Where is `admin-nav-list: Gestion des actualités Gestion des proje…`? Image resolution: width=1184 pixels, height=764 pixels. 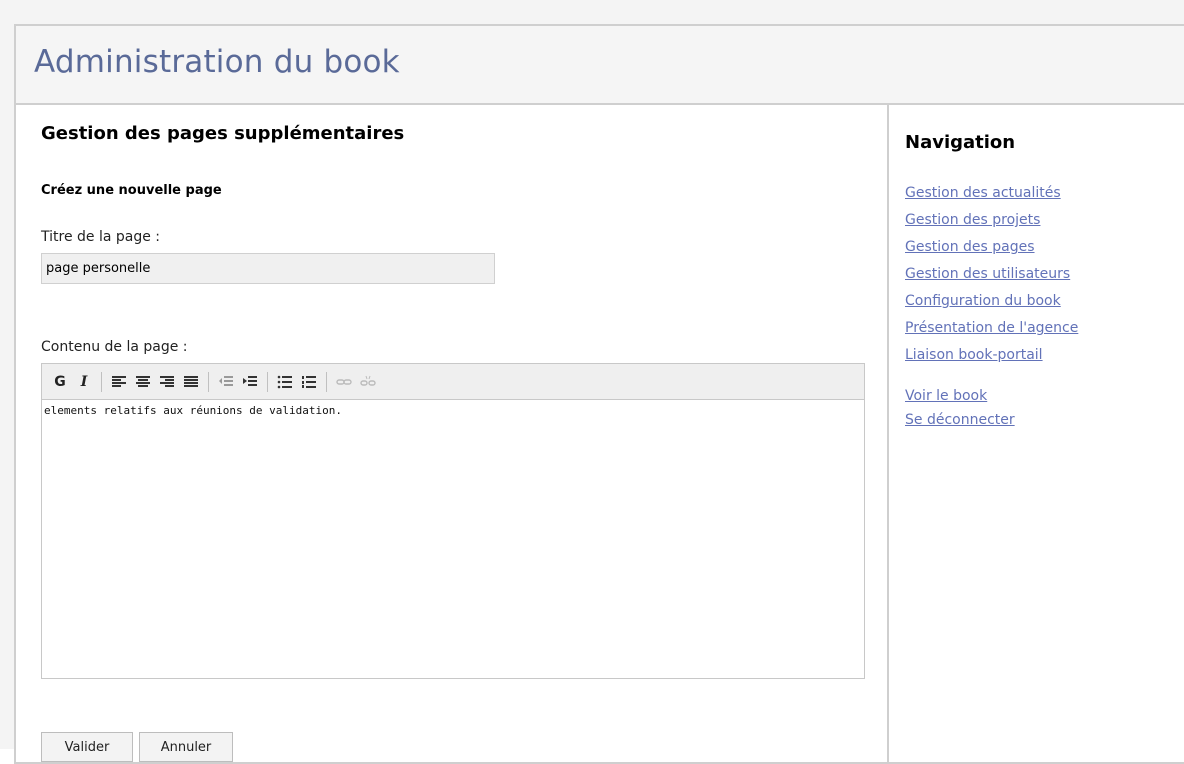
admin-nav-list: Gestion des actualités Gestion des proje… is located at coordinates (991, 276).